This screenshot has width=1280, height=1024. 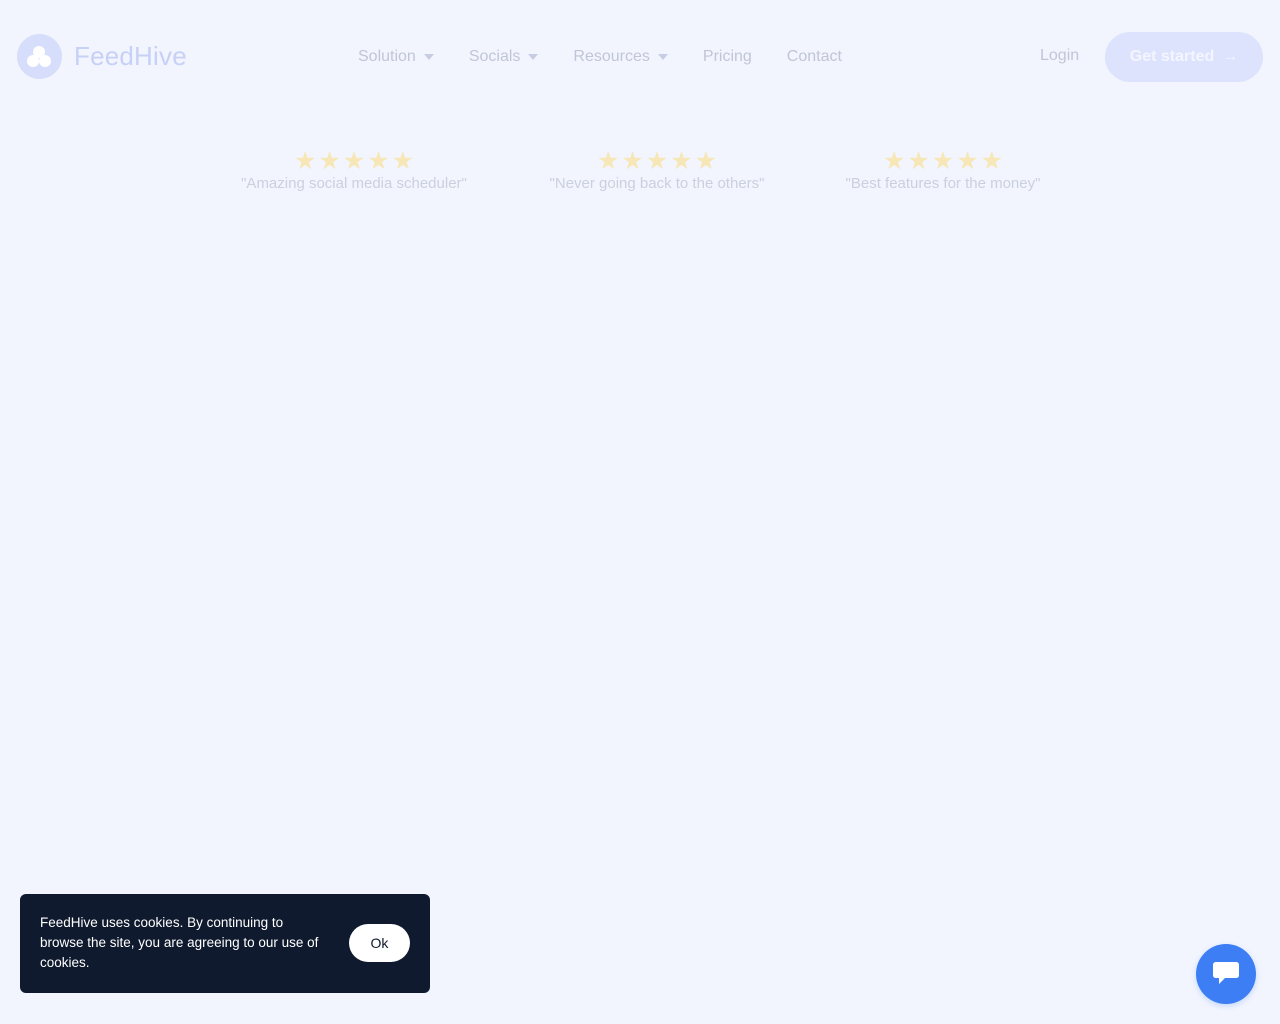 What do you see at coordinates (354, 183) in the screenshot?
I see `rating-quote: "Amazing social media scheduler"` at bounding box center [354, 183].